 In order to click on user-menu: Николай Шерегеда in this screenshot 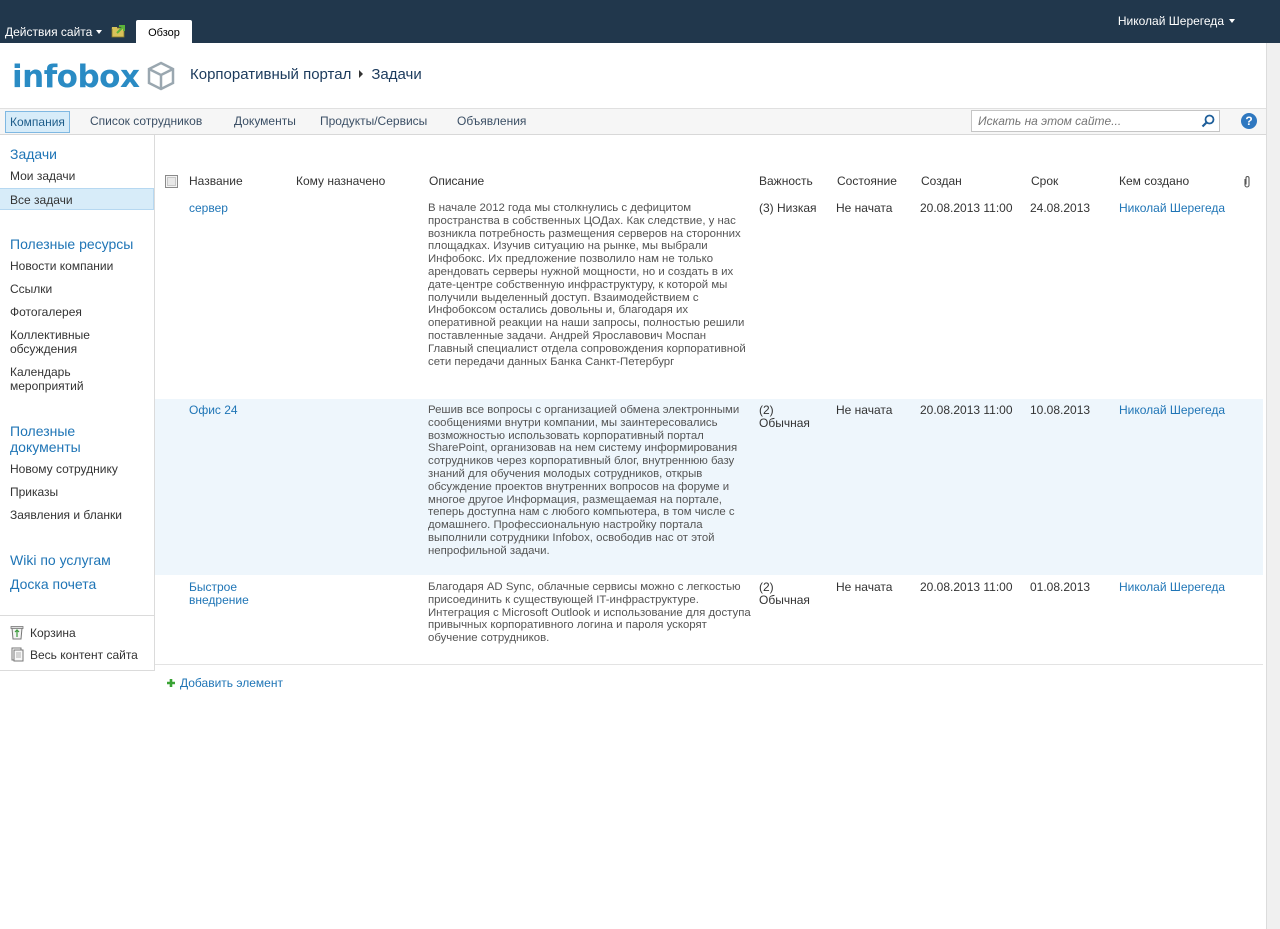, I will do `click(1176, 21)`.